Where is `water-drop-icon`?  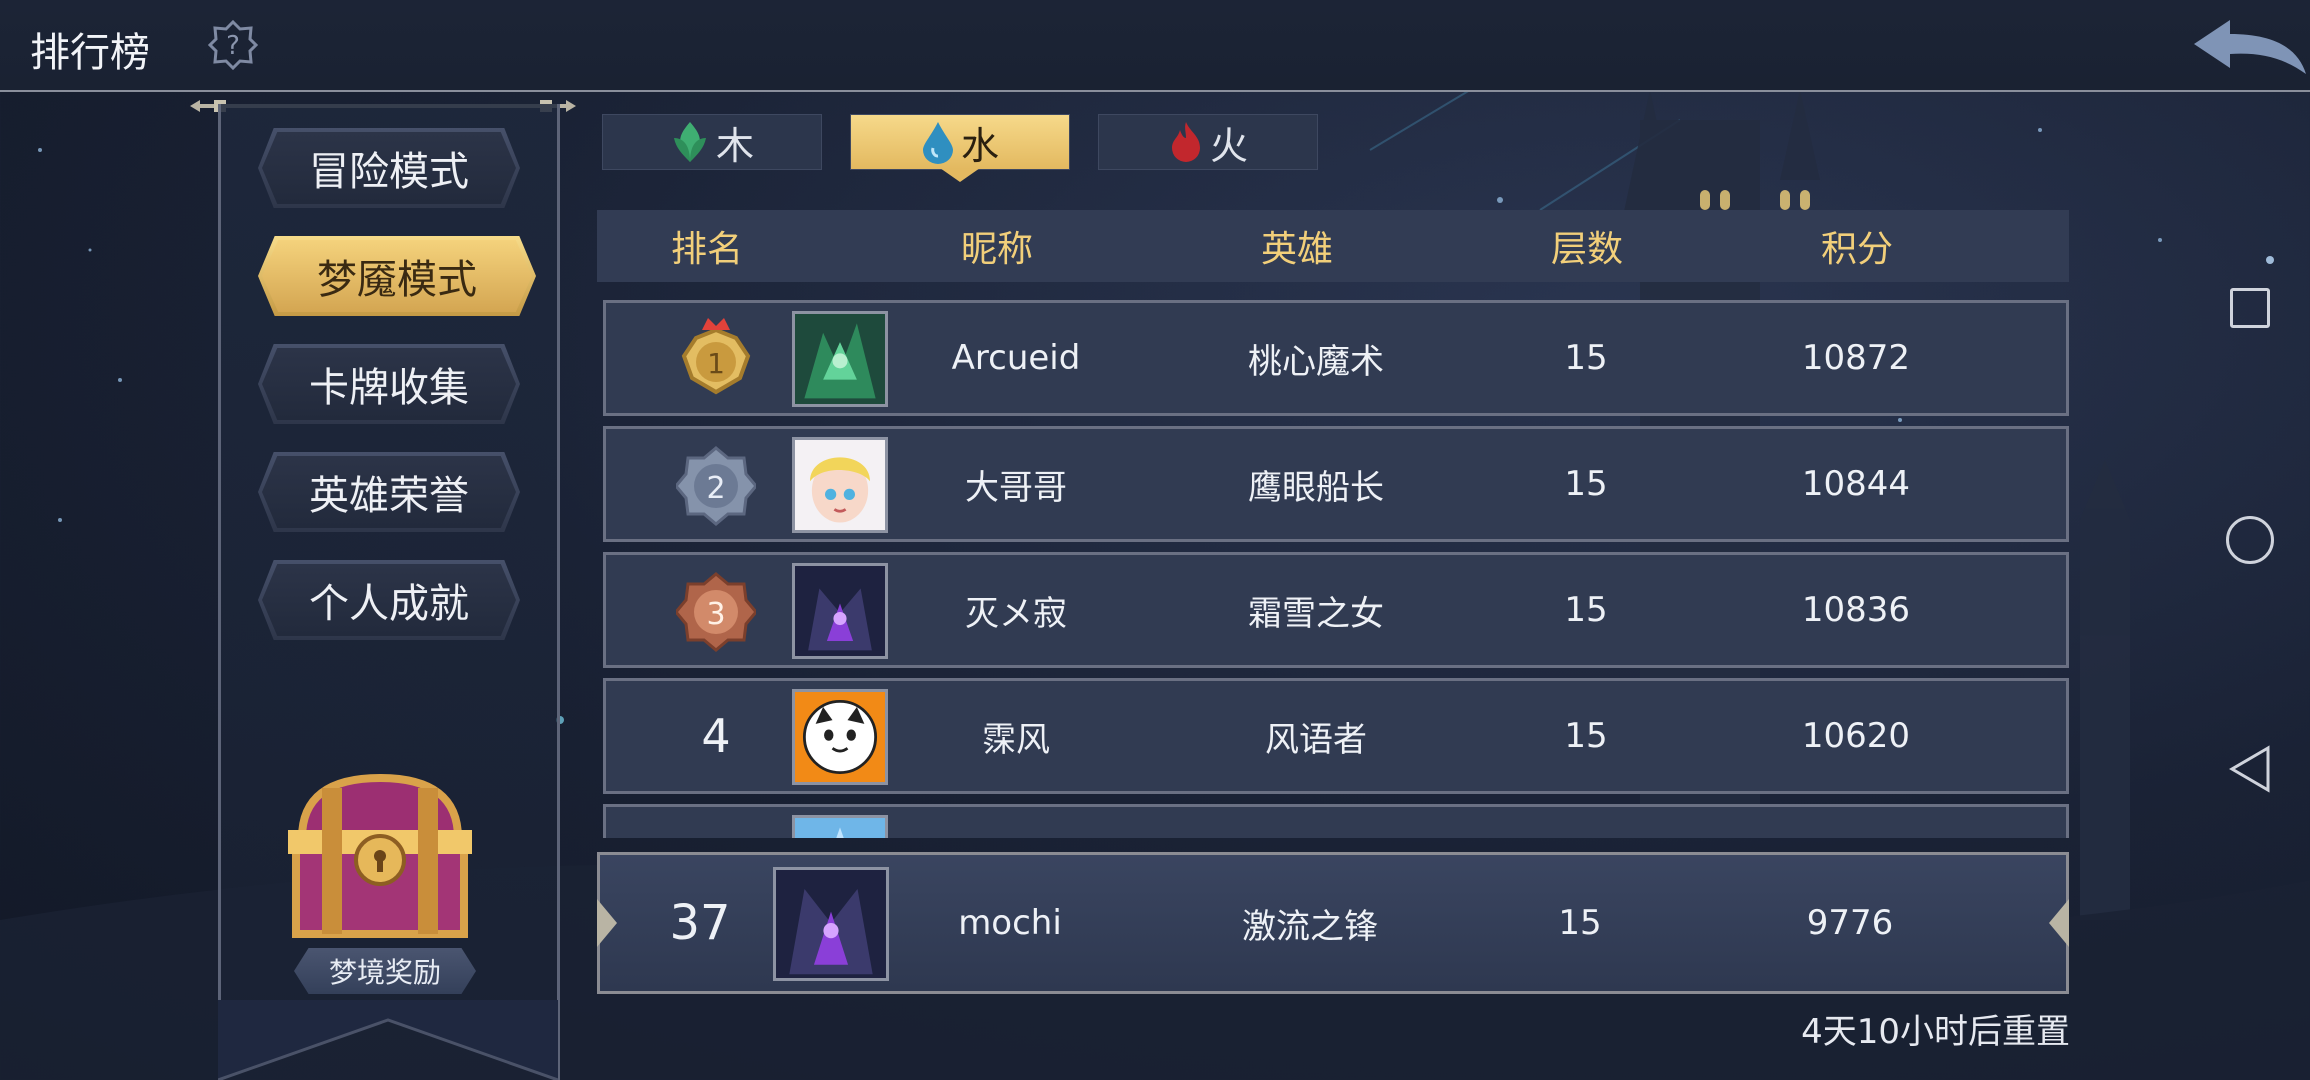 water-drop-icon is located at coordinates (937, 143).